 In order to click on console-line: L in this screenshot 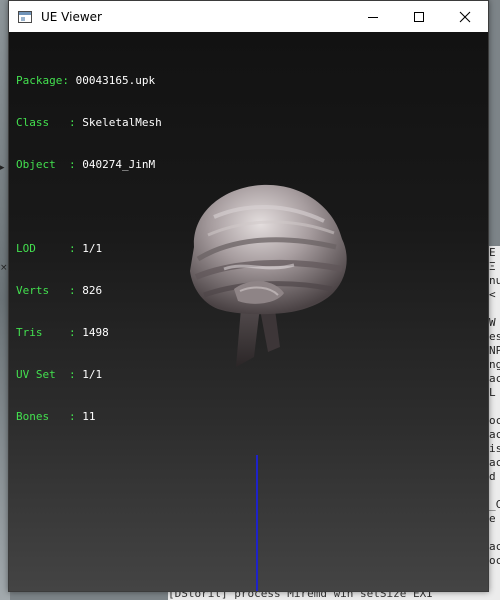, I will do `click(492, 392)`.